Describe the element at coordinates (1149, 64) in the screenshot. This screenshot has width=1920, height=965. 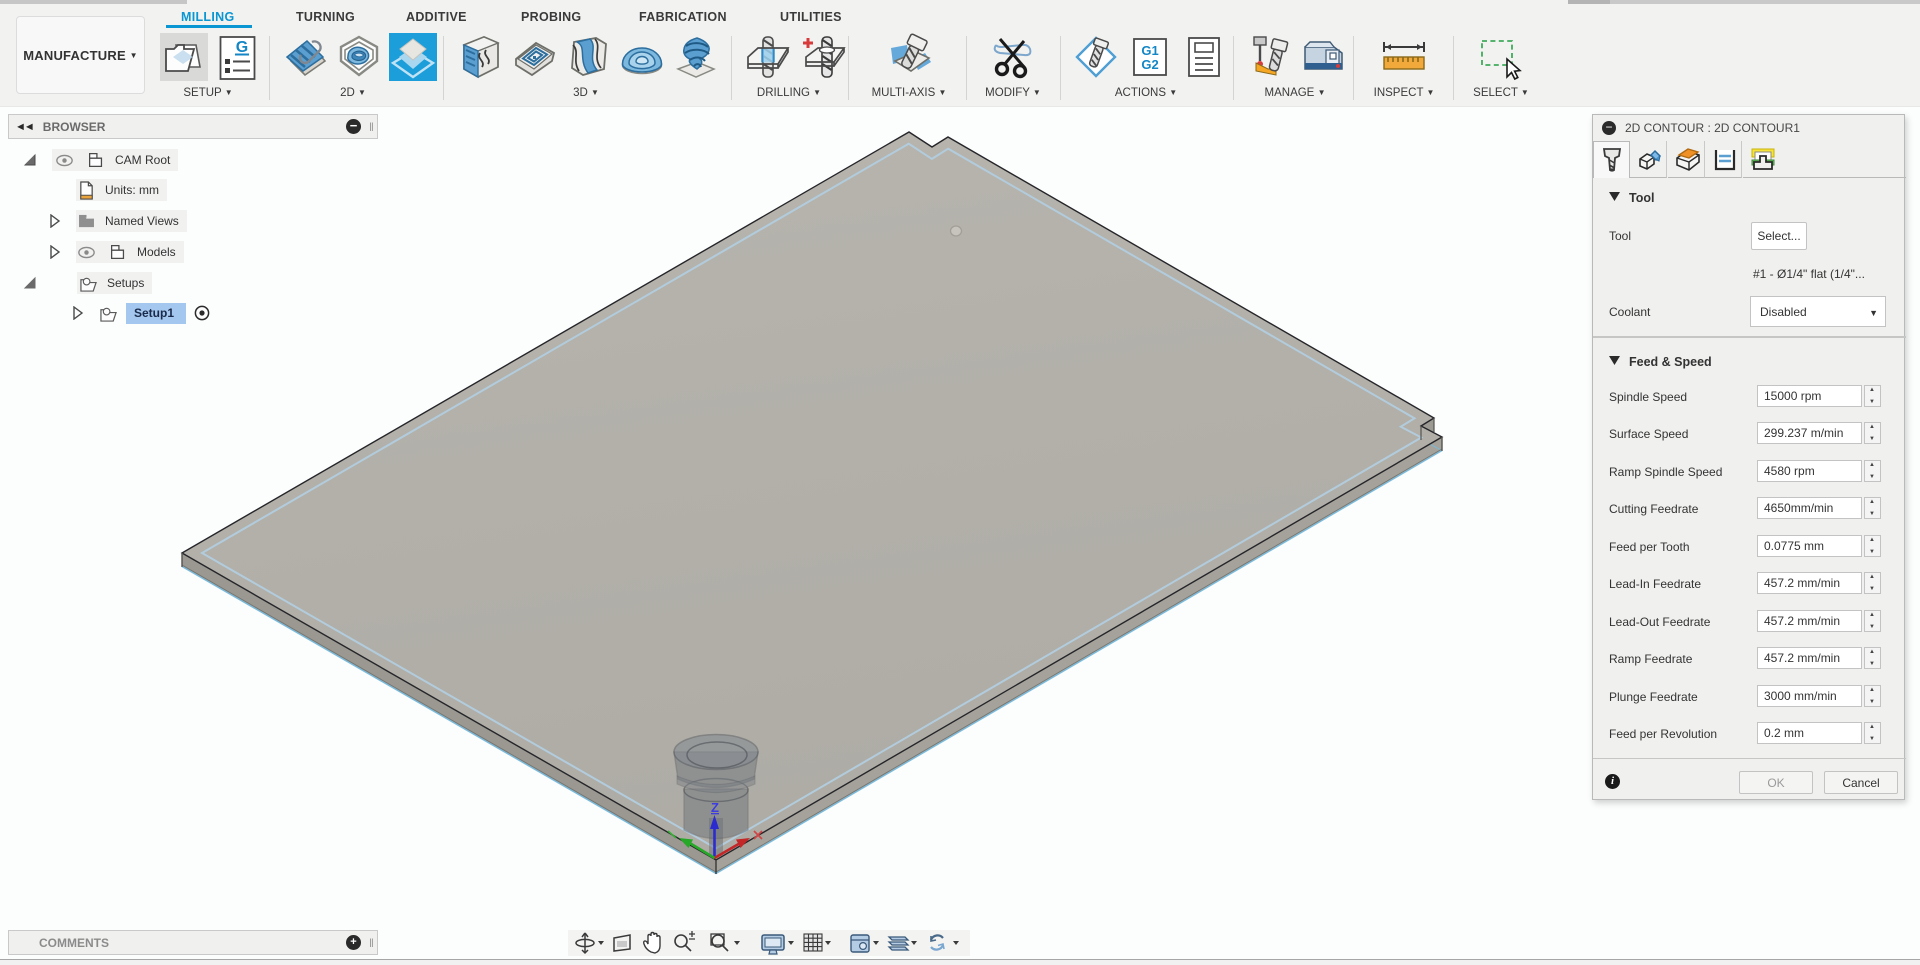
I see `svg-text: G2` at that location.